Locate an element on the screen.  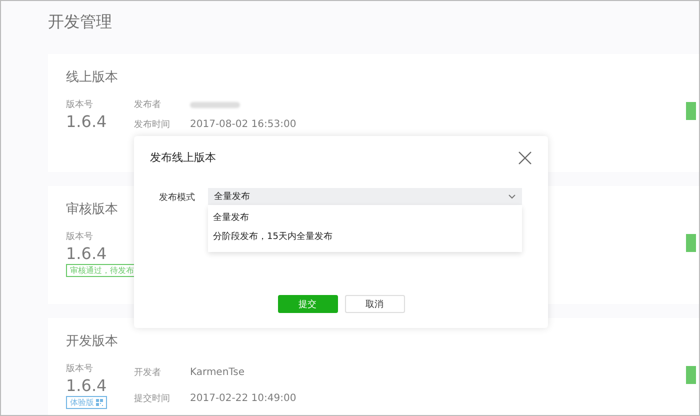
field-label: 开发者 is located at coordinates (148, 372).